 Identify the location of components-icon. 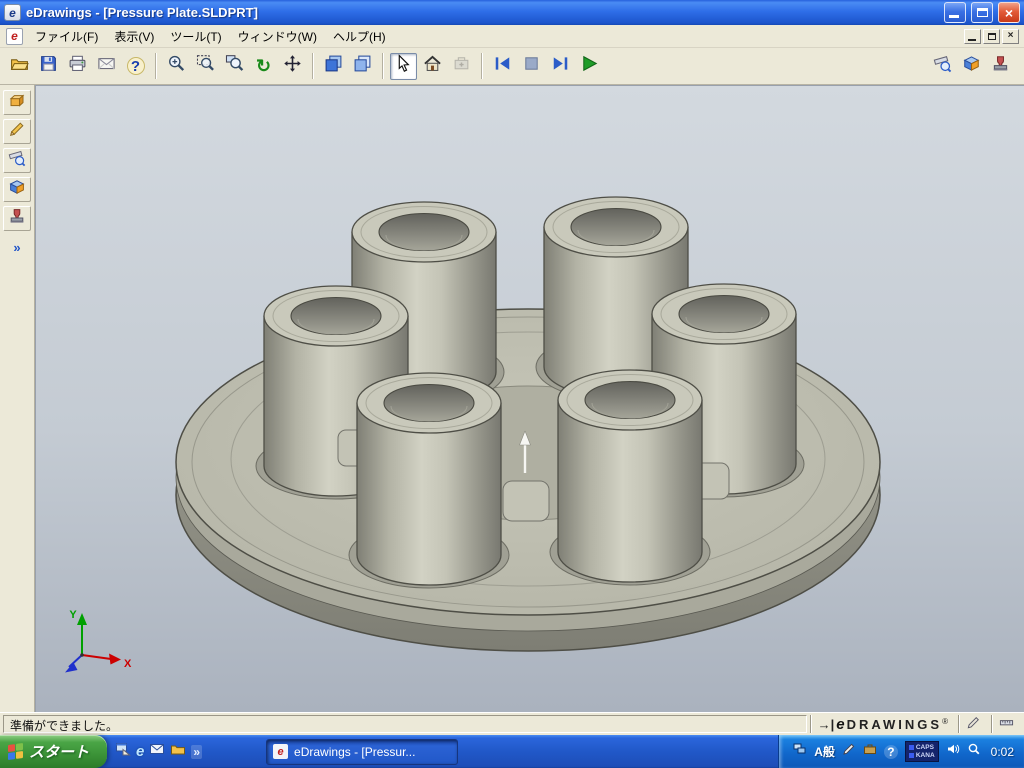
(17, 102).